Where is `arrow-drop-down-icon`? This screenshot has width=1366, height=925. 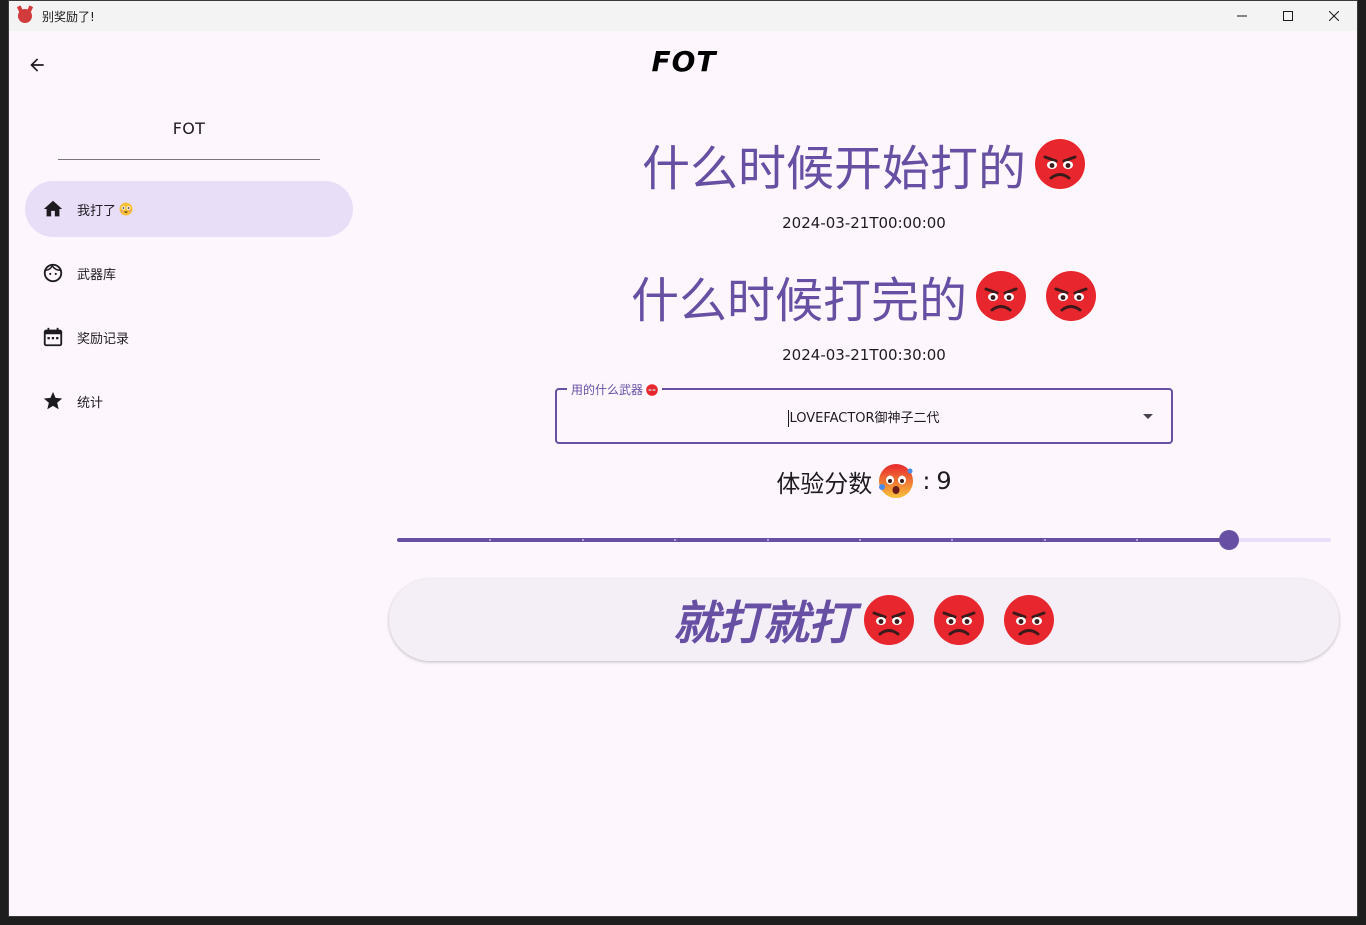 arrow-drop-down-icon is located at coordinates (1148, 416).